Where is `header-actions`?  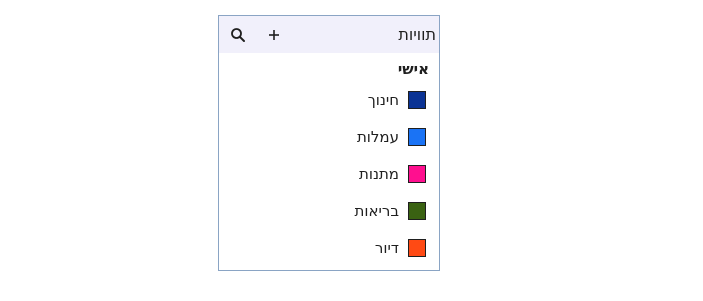
header-actions is located at coordinates (251, 35).